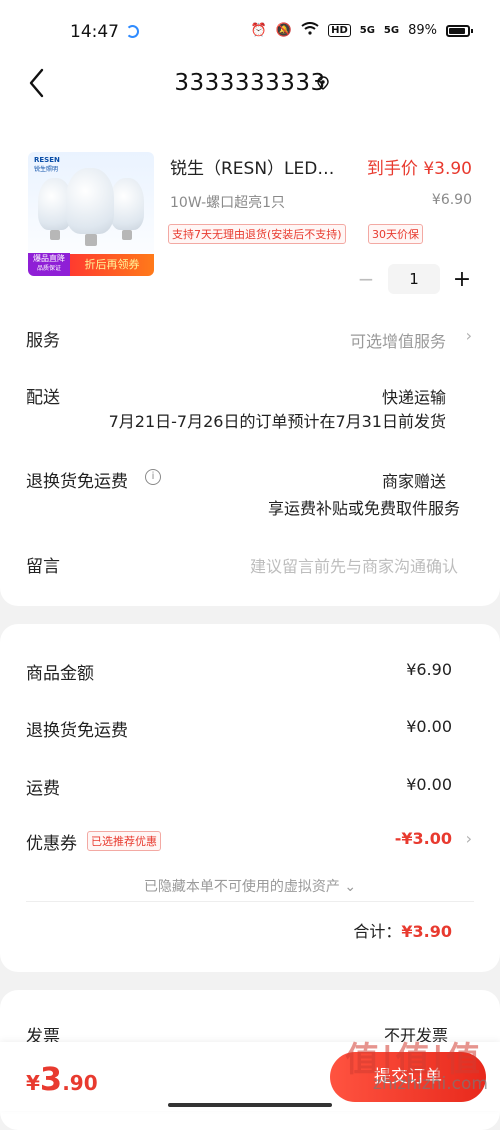  I want to click on product-thumbnail: RESEN 锐生照明 爆品直降 品质保证 折后再领券, so click(91, 214).